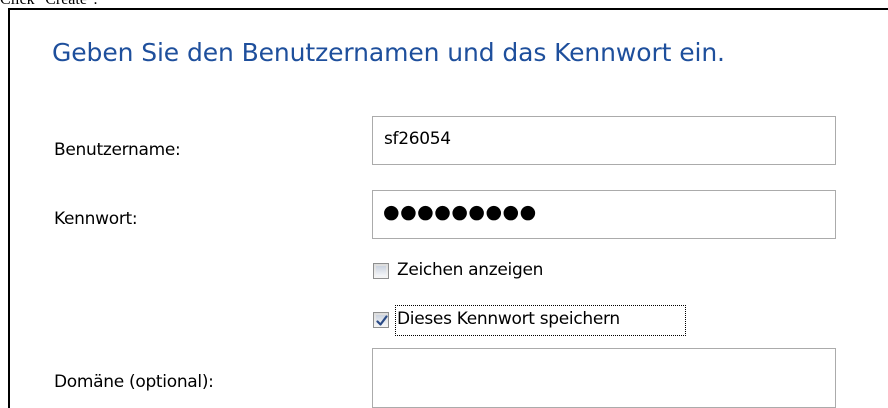 The image size is (888, 408). Describe the element at coordinates (604, 140) in the screenshot. I see `username-field: sf26054` at that location.